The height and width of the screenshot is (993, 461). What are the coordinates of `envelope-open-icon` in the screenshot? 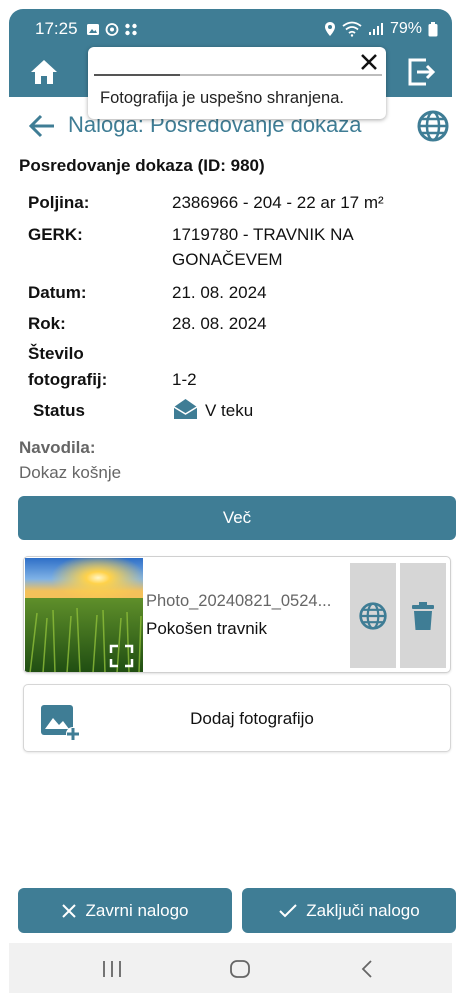 It's located at (185, 409).